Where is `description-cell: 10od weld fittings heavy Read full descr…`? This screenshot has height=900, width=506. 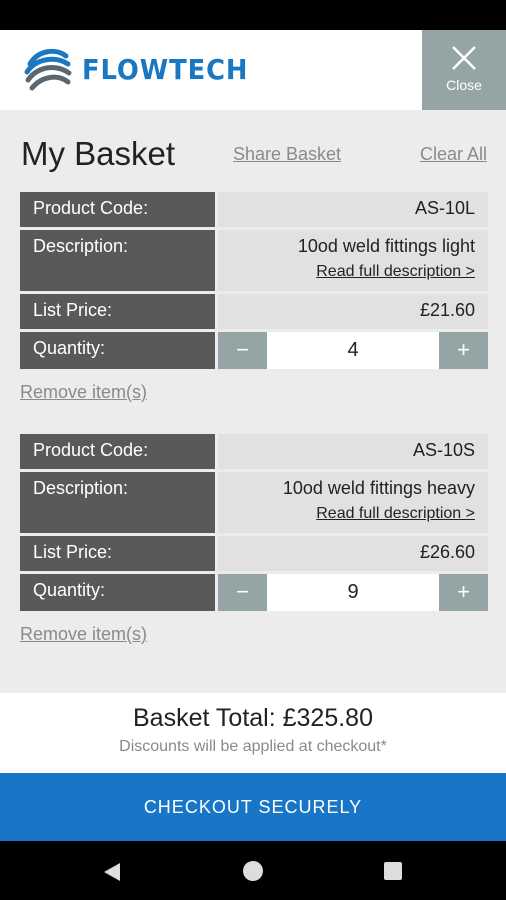
description-cell: 10od weld fittings heavy Read full descr… is located at coordinates (353, 502).